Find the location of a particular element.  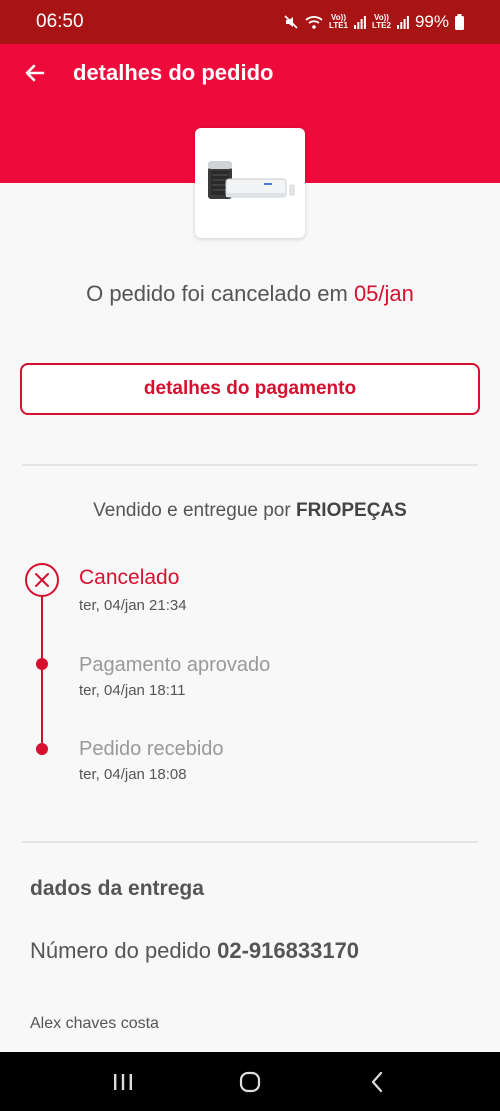

timeline-time: ter, 04/jan 21:34 is located at coordinates (133, 605).